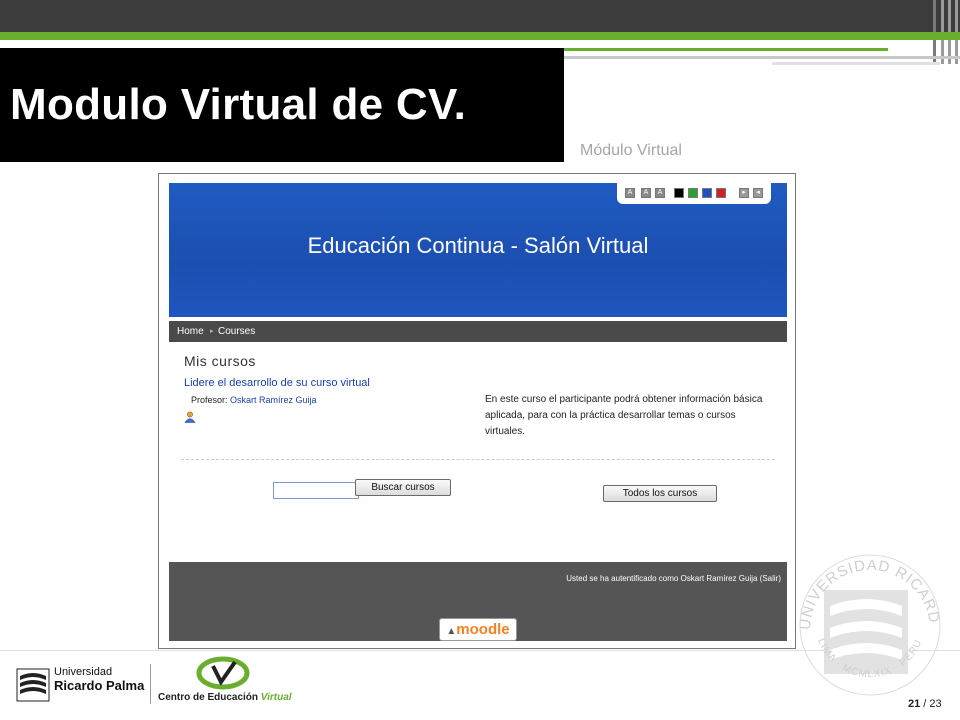 This screenshot has height=720, width=960. Describe the element at coordinates (209, 400) in the screenshot. I see `professor-label: Profesor:` at that location.